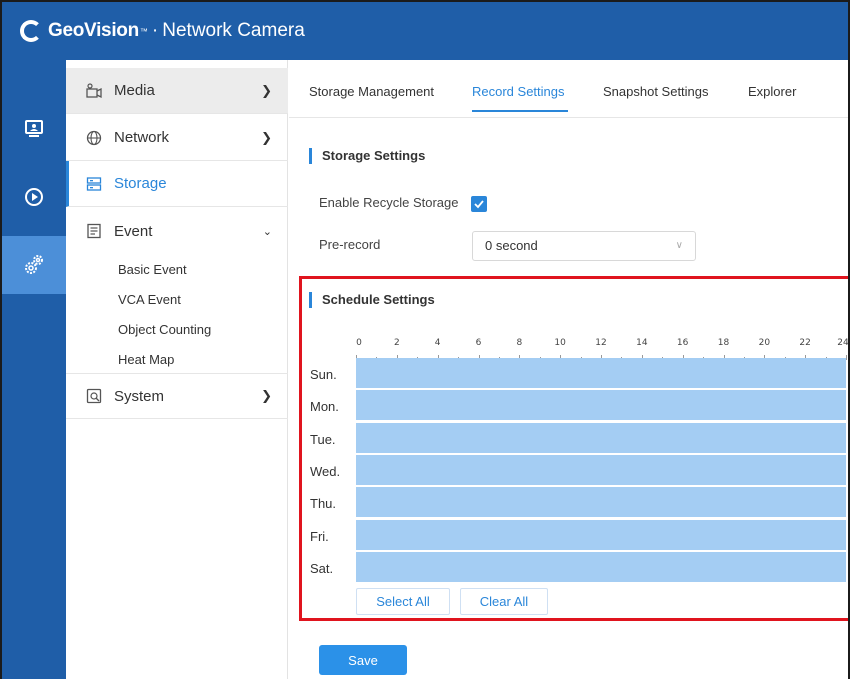 The width and height of the screenshot is (850, 679). What do you see at coordinates (149, 299) in the screenshot?
I see `nav-sub-vca-event: VCA Event` at bounding box center [149, 299].